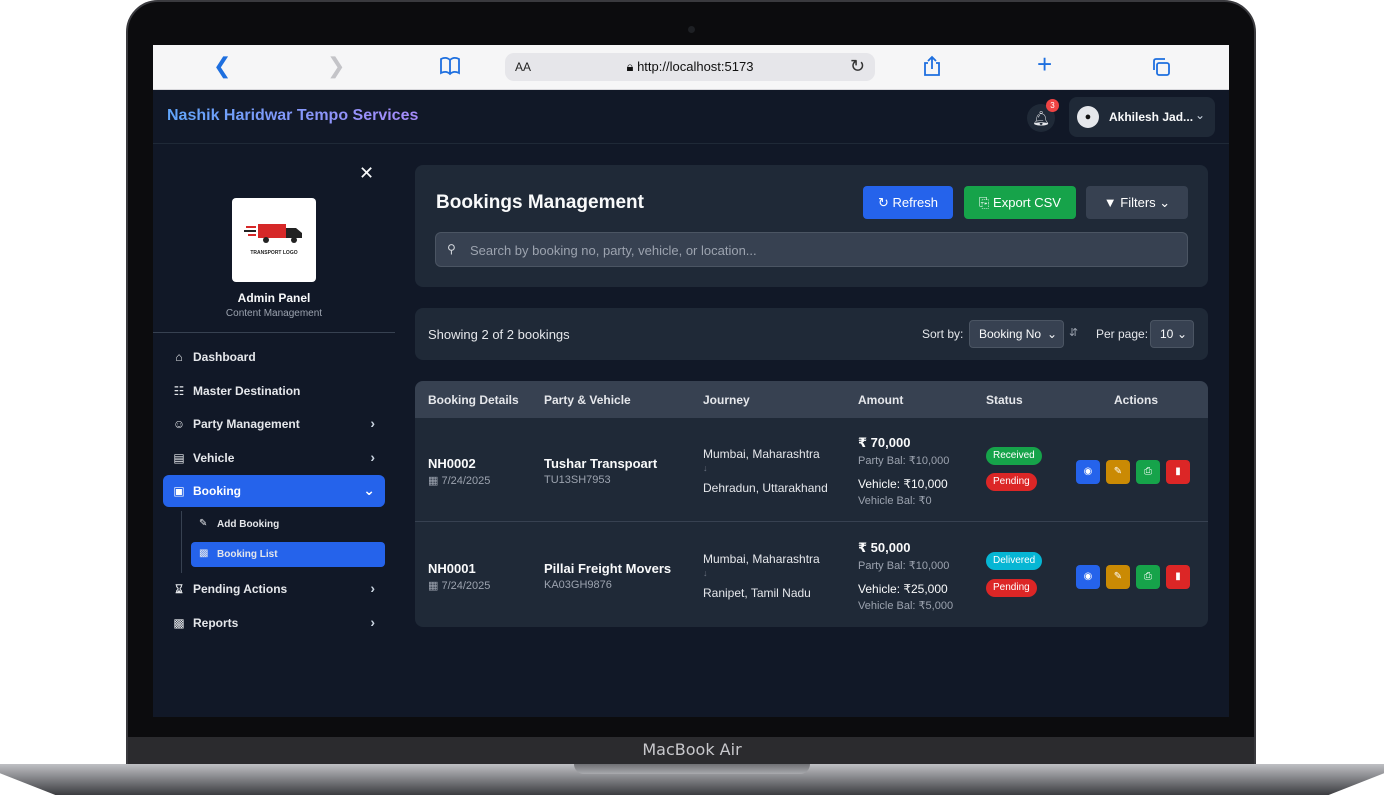  What do you see at coordinates (986, 202) in the screenshot?
I see `export-file-icon: ⎘` at bounding box center [986, 202].